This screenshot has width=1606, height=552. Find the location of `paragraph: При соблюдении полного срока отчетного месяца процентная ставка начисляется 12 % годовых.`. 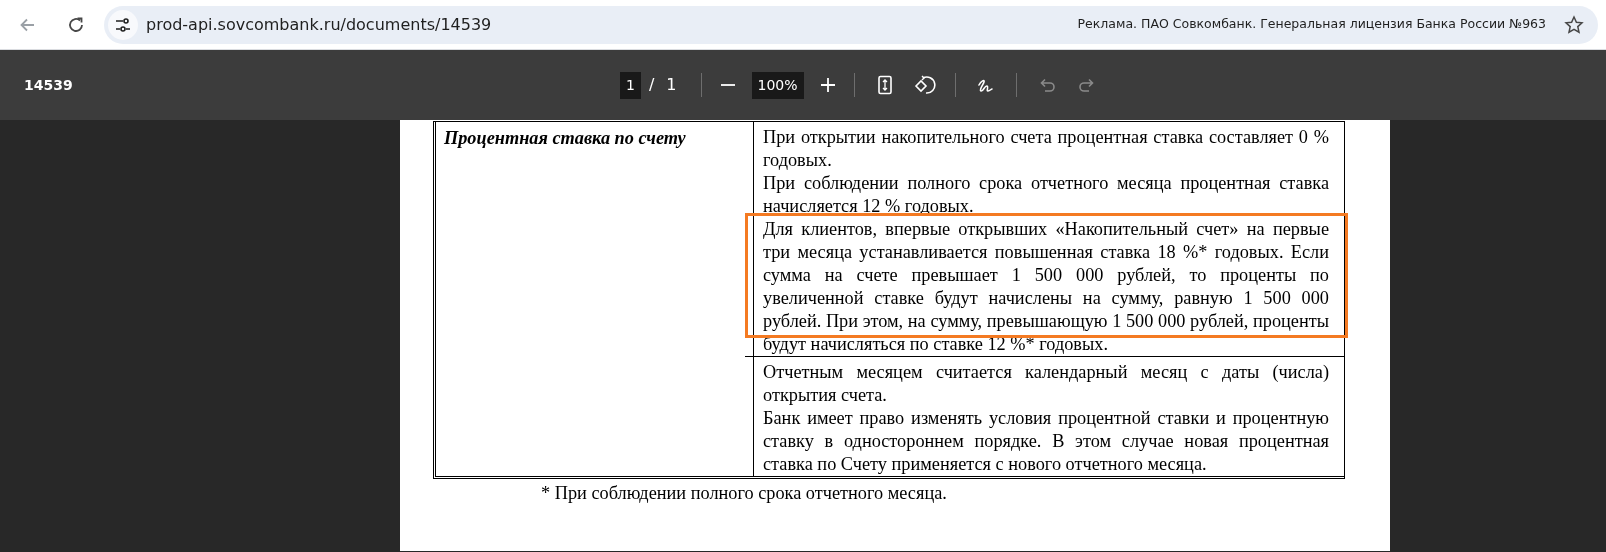

paragraph: При соблюдении полного срока отчетного месяца процентная ставка начисляется 12 % годовых. is located at coordinates (1046, 195).